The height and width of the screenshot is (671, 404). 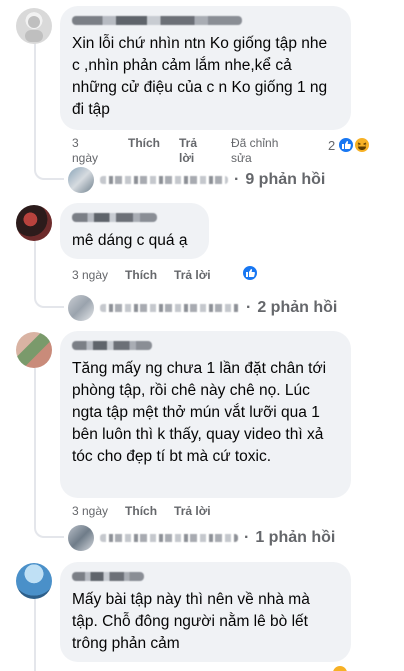 I want to click on reaction-count: 2, so click(x=332, y=145).